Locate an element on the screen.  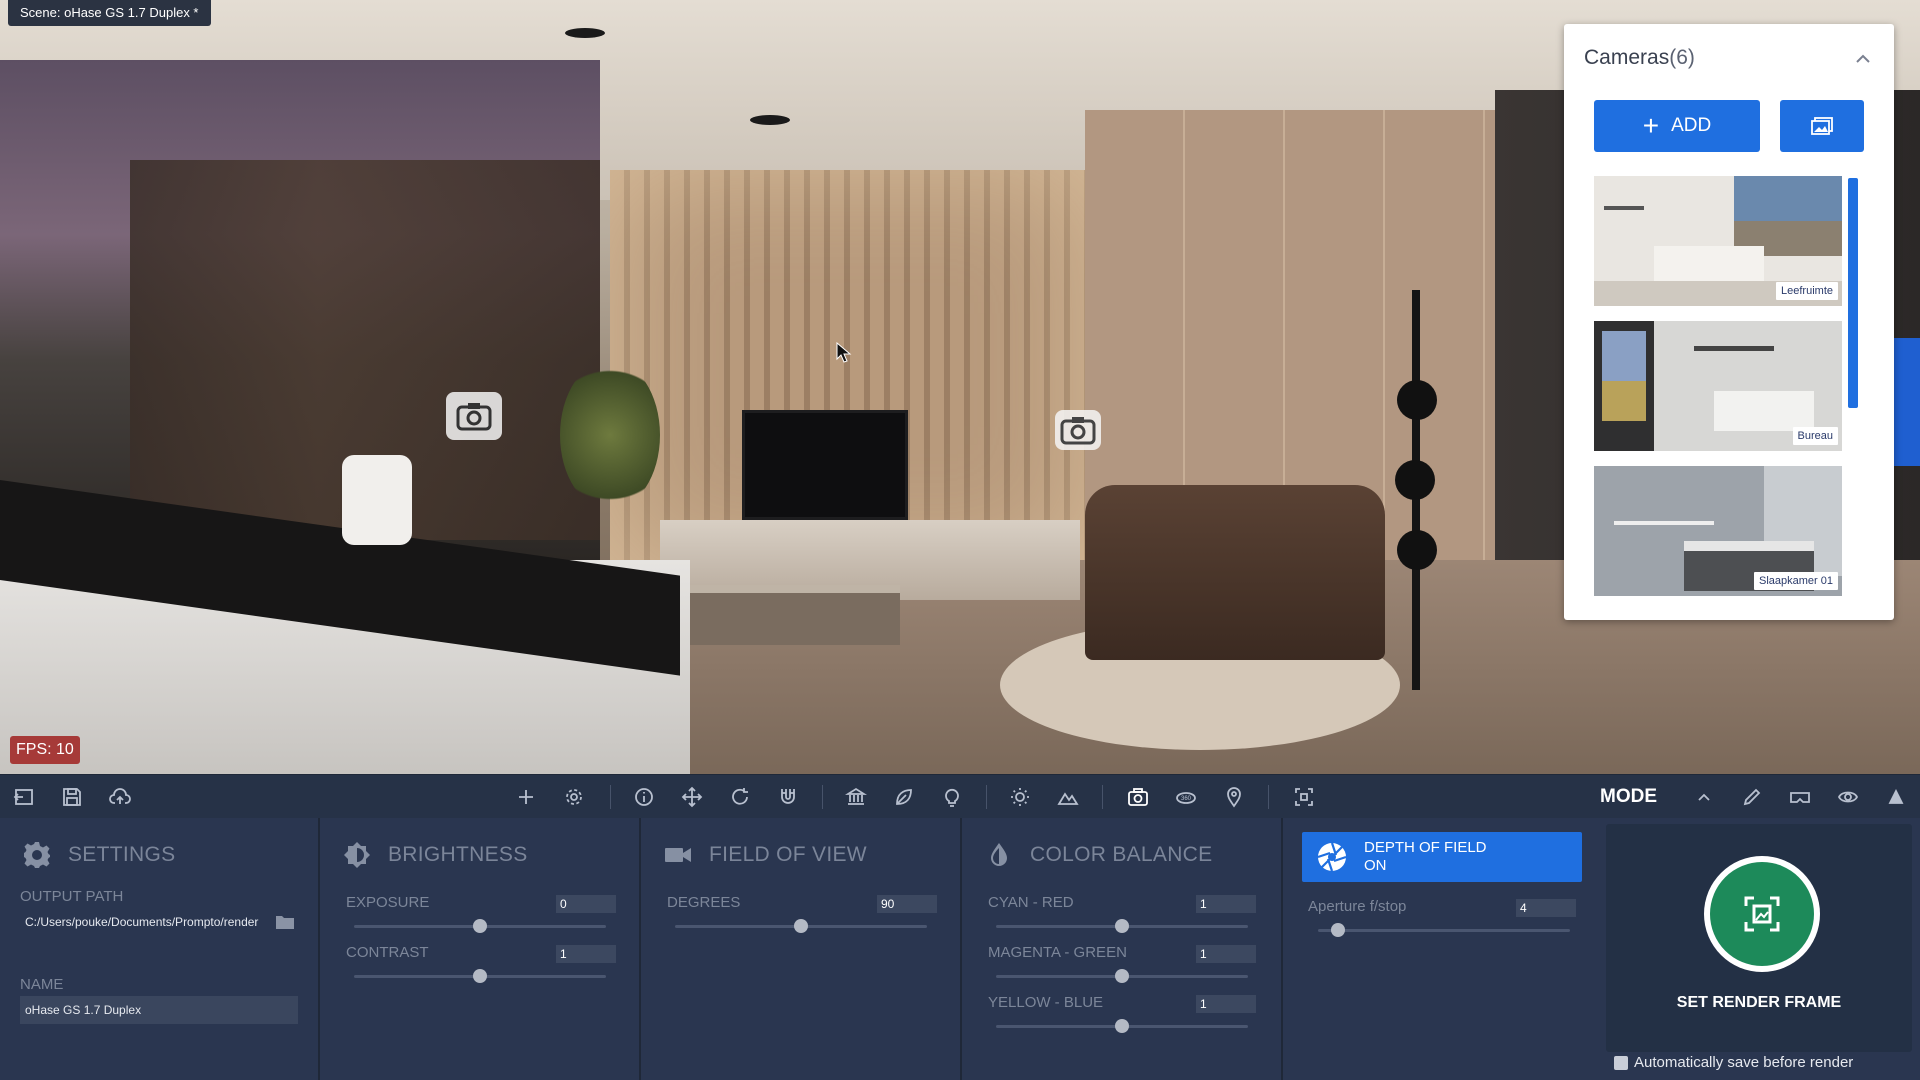
save-icon is located at coordinates (72, 797).